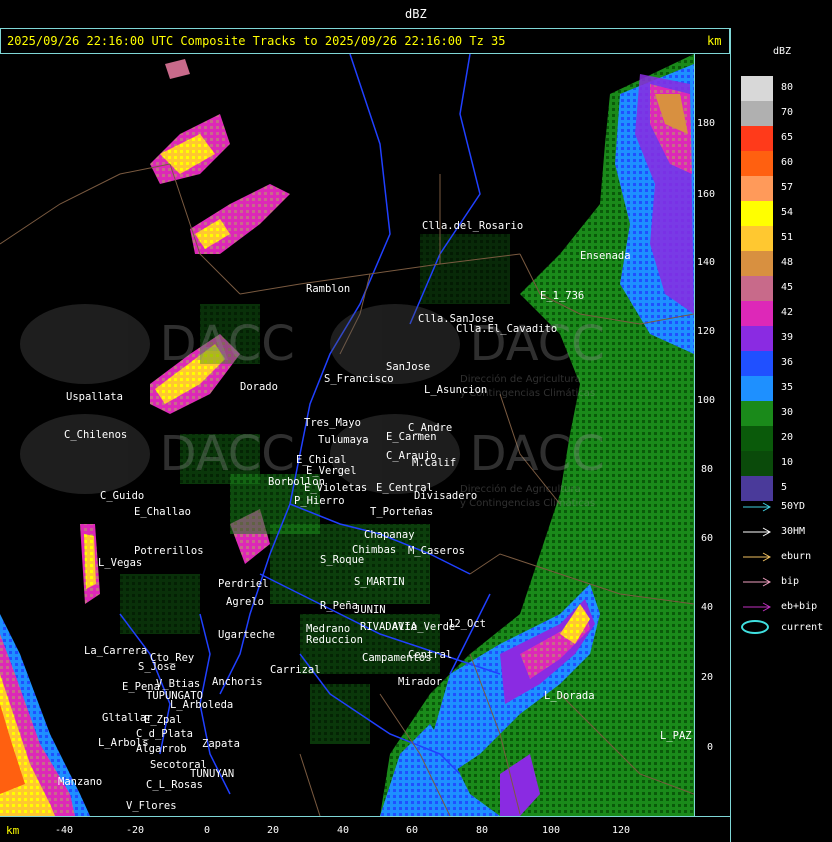  I want to click on x-tick-label: 120, so click(621, 830).